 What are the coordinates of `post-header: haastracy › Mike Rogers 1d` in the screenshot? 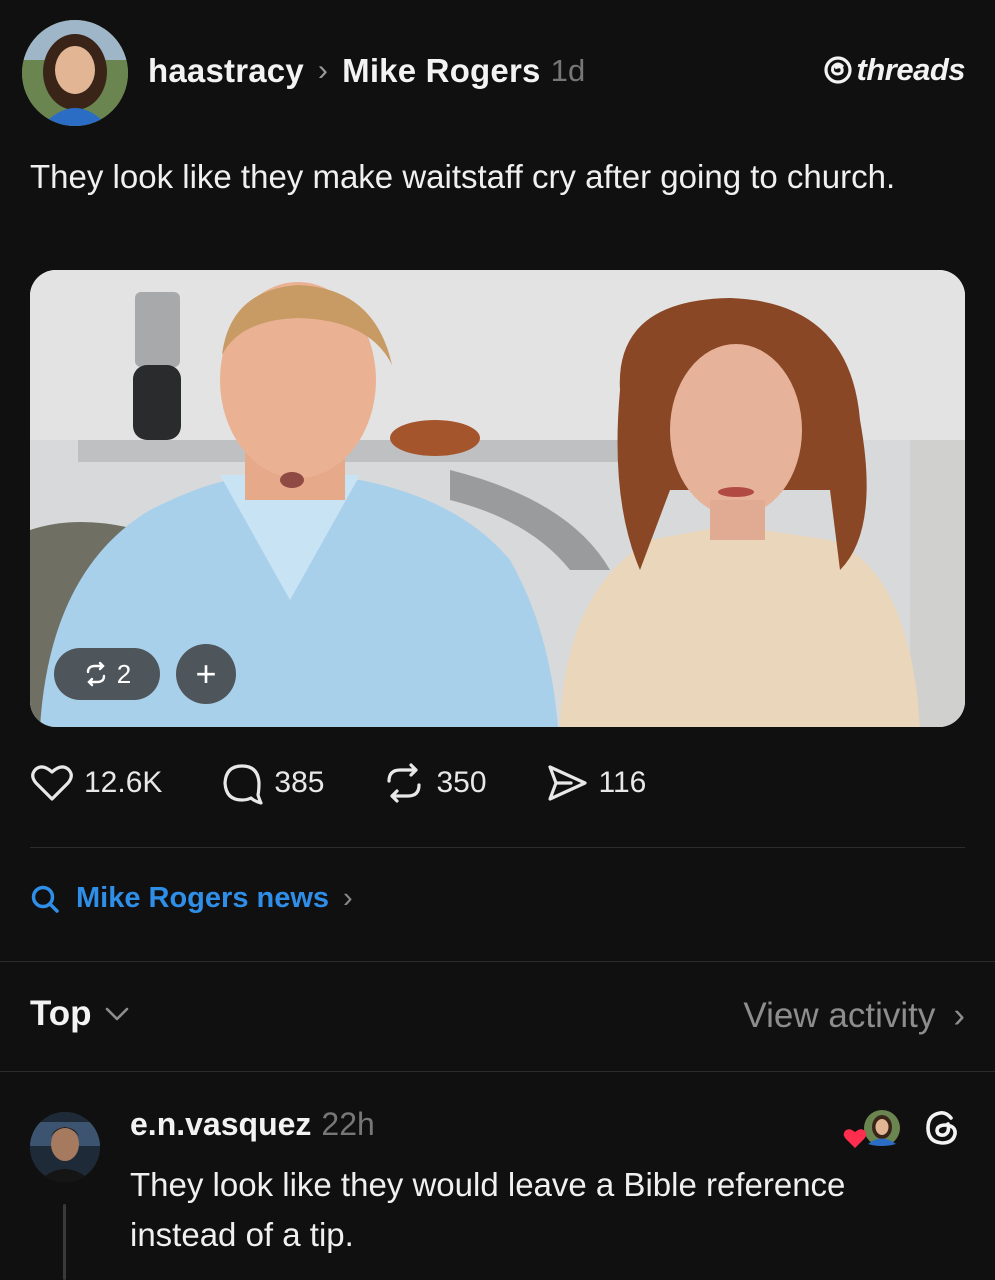 It's located at (366, 71).